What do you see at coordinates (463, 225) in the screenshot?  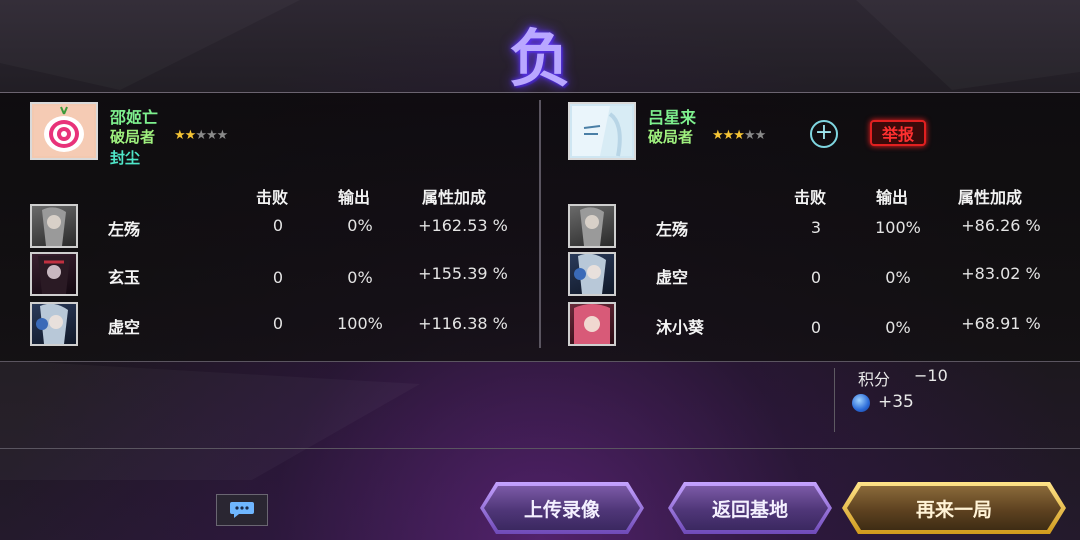 I see `hero-bonus: +162.53 %` at bounding box center [463, 225].